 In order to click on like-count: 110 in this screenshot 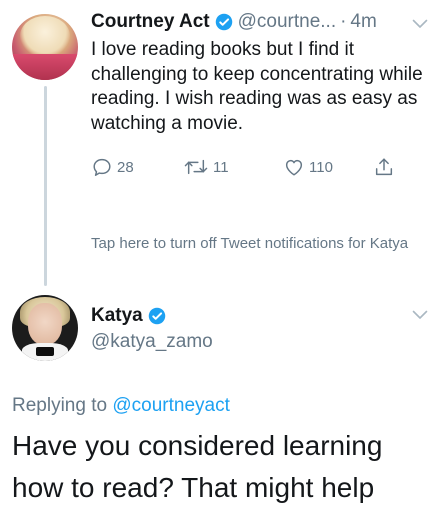, I will do `click(321, 167)`.